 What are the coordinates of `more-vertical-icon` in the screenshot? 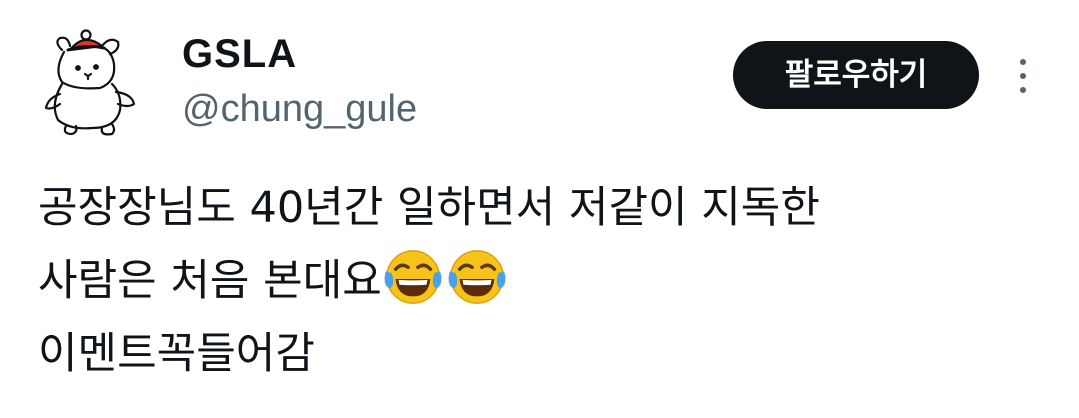 It's located at (1023, 76).